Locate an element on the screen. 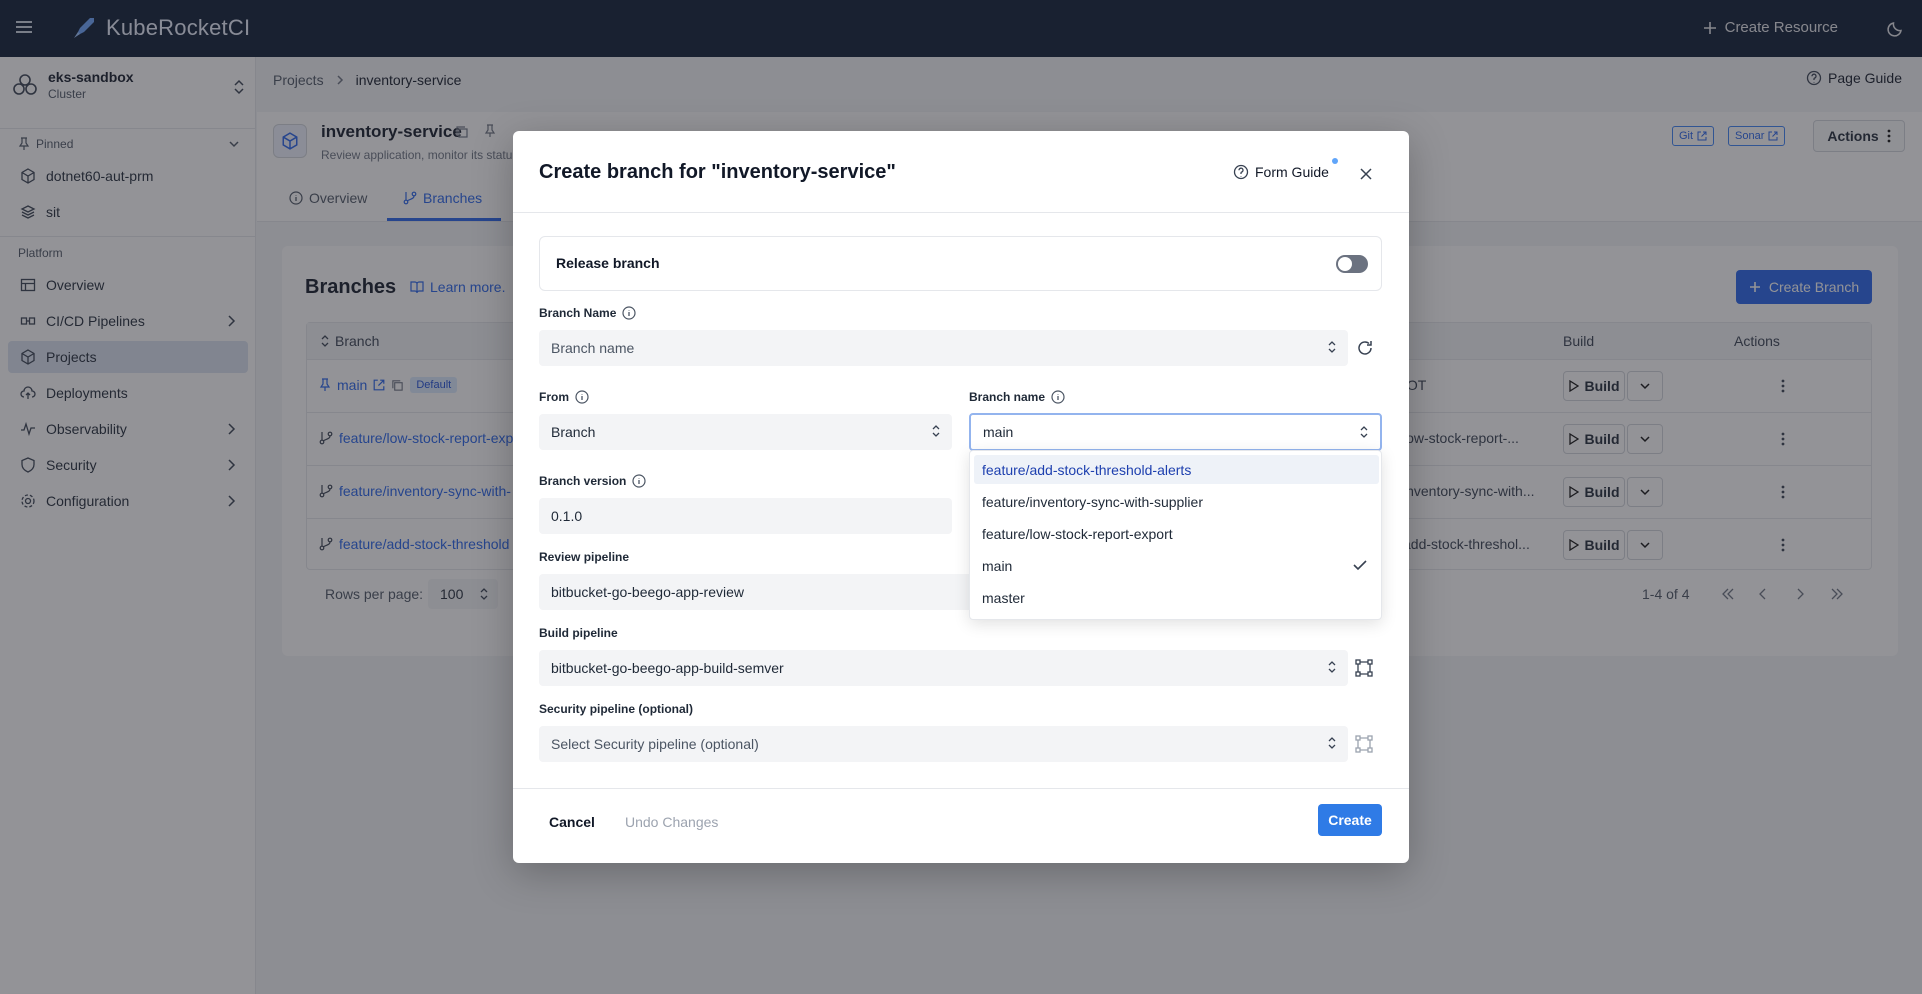 The height and width of the screenshot is (994, 1922). source-branch-select: main is located at coordinates (1175, 432).